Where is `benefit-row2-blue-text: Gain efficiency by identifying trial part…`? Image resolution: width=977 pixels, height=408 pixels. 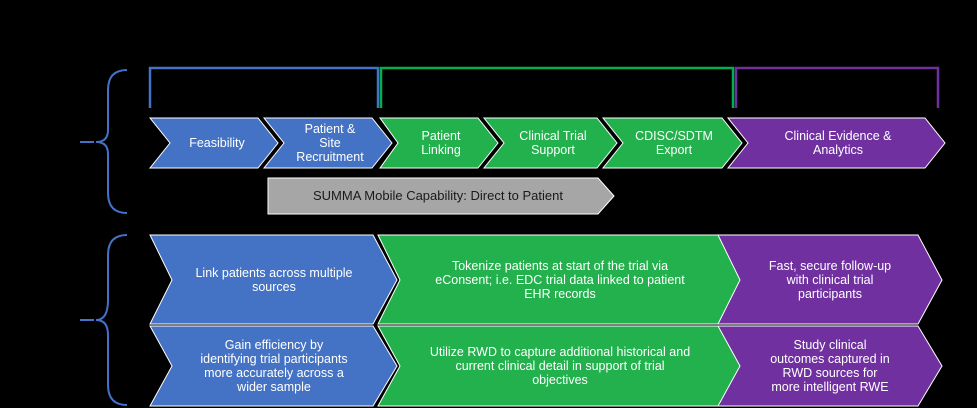 benefit-row2-blue-text: Gain efficiency by identifying trial part… is located at coordinates (274, 366).